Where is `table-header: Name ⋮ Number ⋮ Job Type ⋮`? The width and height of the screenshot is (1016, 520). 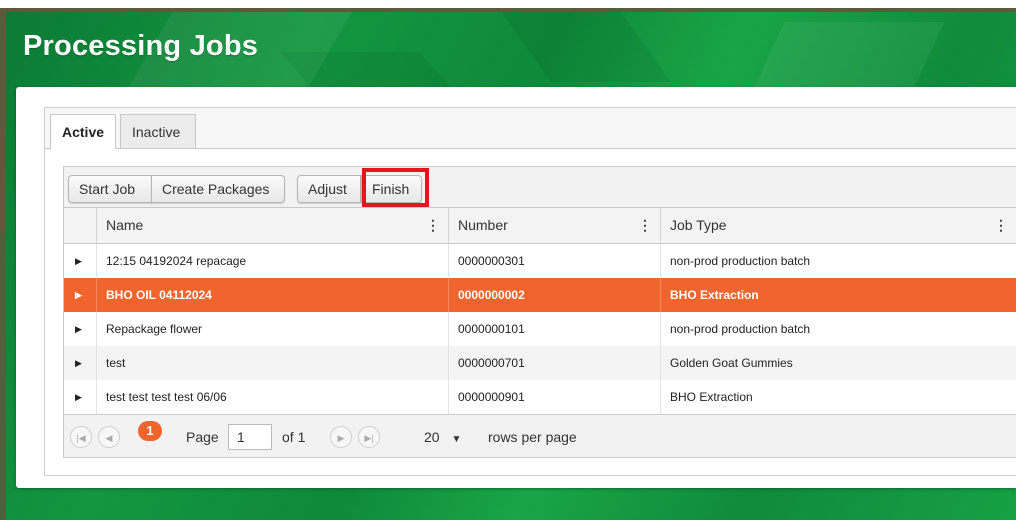
table-header: Name ⋮ Number ⋮ Job Type ⋮ is located at coordinates (540, 226).